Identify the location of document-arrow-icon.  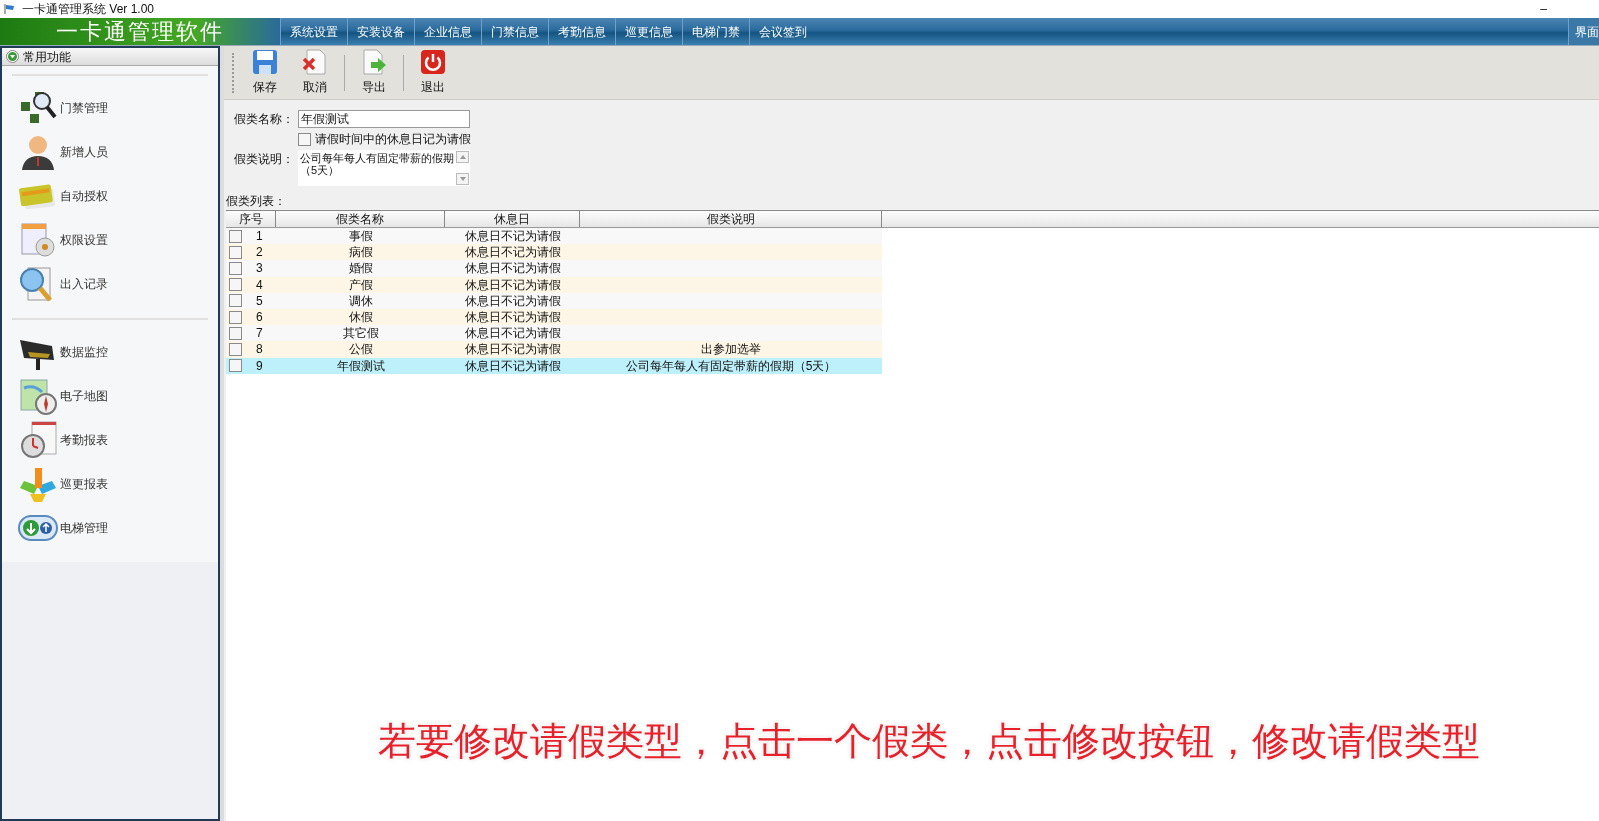
(374, 62).